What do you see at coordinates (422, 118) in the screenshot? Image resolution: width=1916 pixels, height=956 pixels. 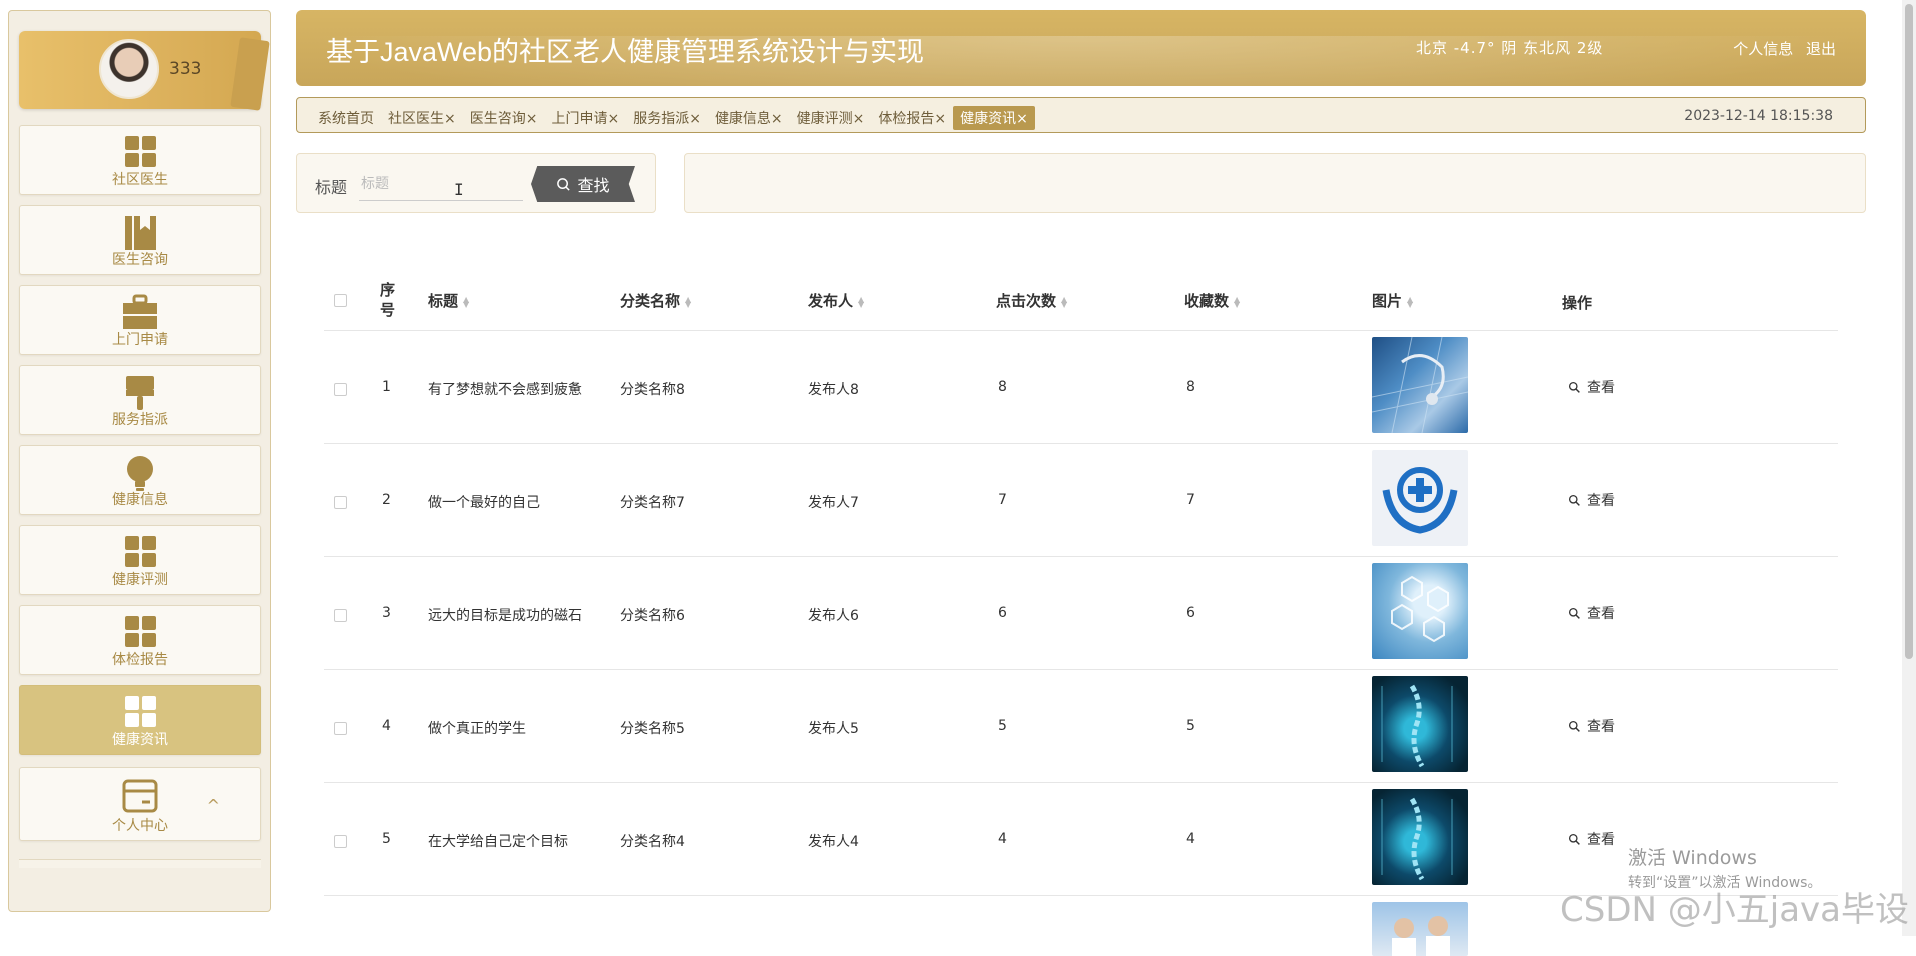 I see `tab-community-doctor: 社区医生×` at bounding box center [422, 118].